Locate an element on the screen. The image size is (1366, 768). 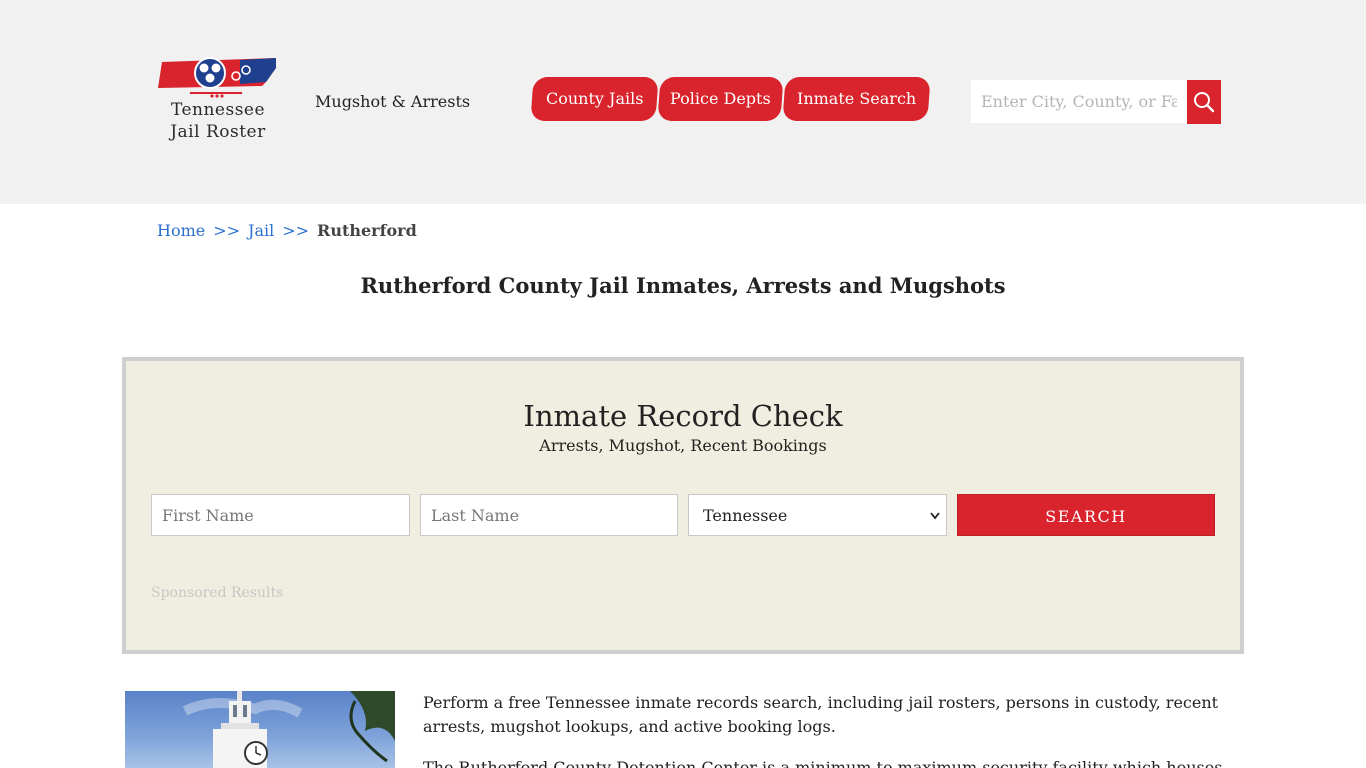
nav-tab-label: County Jails is located at coordinates (594, 98).